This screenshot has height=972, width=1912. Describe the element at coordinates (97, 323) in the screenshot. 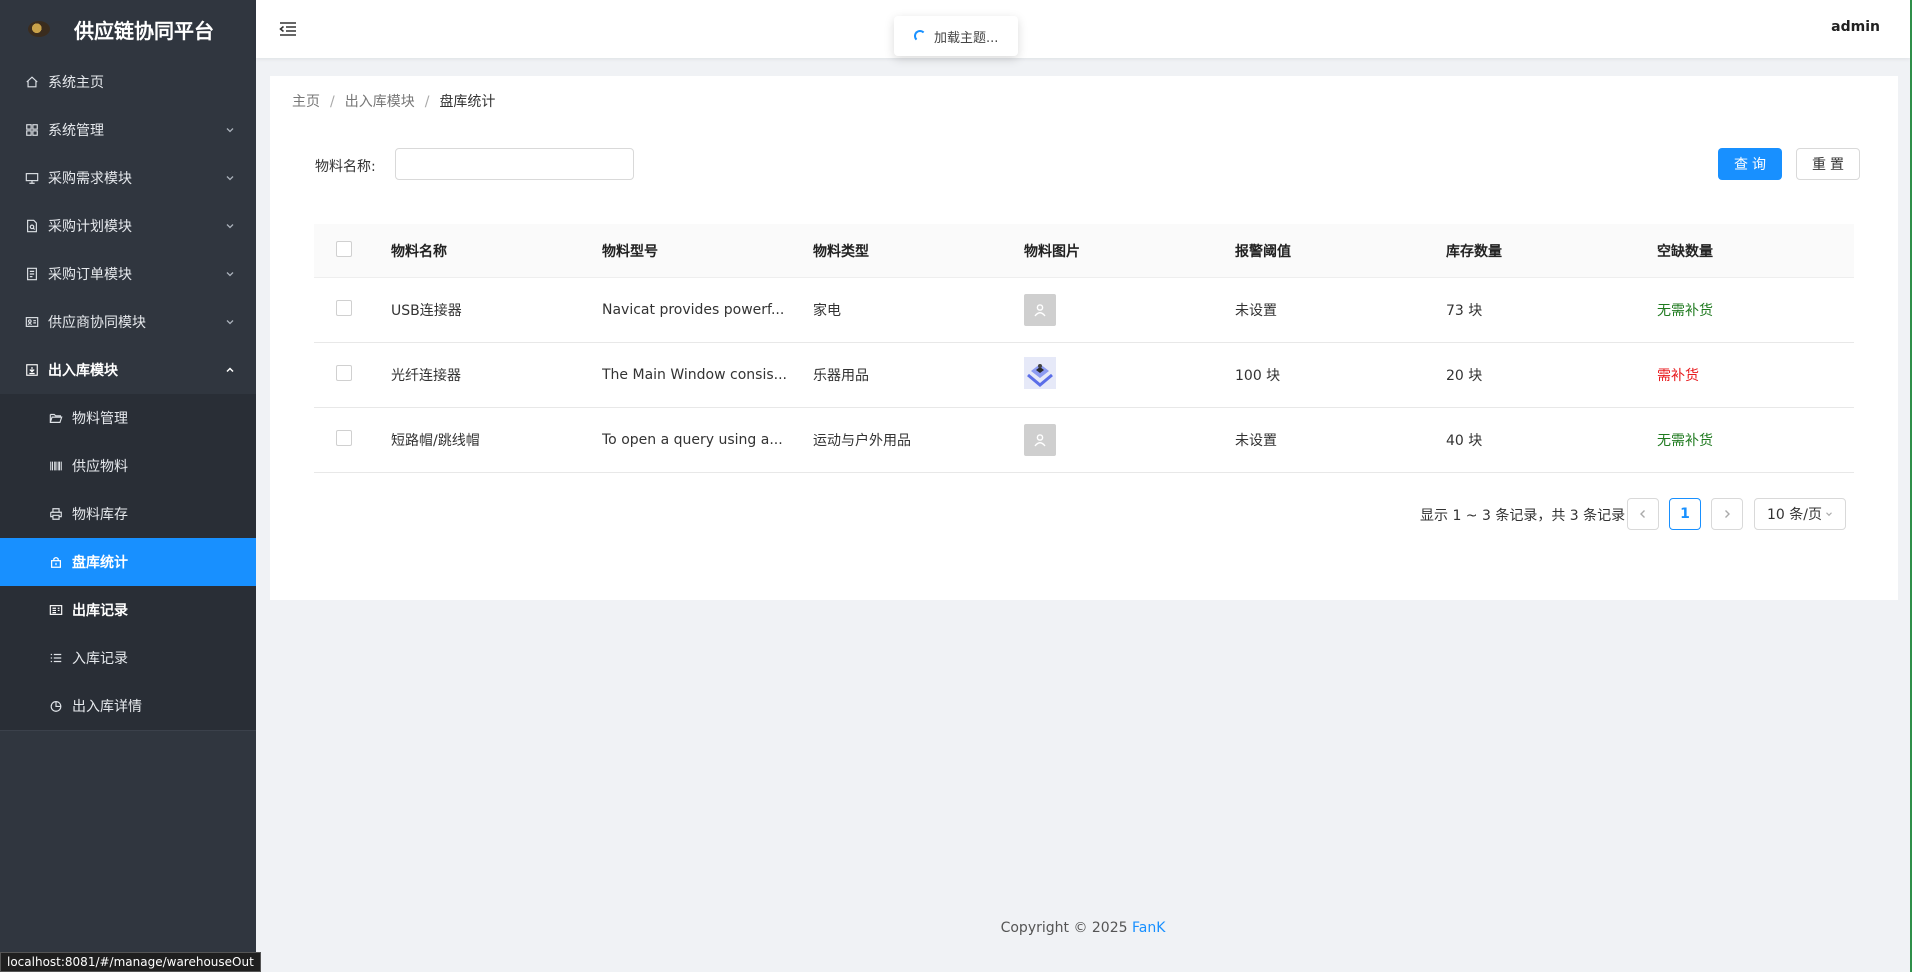

I see `sidebar-item-label: 供应商协同模块` at that location.